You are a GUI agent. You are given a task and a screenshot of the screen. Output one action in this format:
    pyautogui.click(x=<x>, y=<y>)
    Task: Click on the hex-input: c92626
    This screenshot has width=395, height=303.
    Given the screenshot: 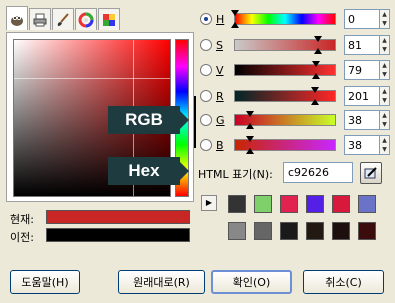 What is the action you would take?
    pyautogui.click(x=318, y=172)
    